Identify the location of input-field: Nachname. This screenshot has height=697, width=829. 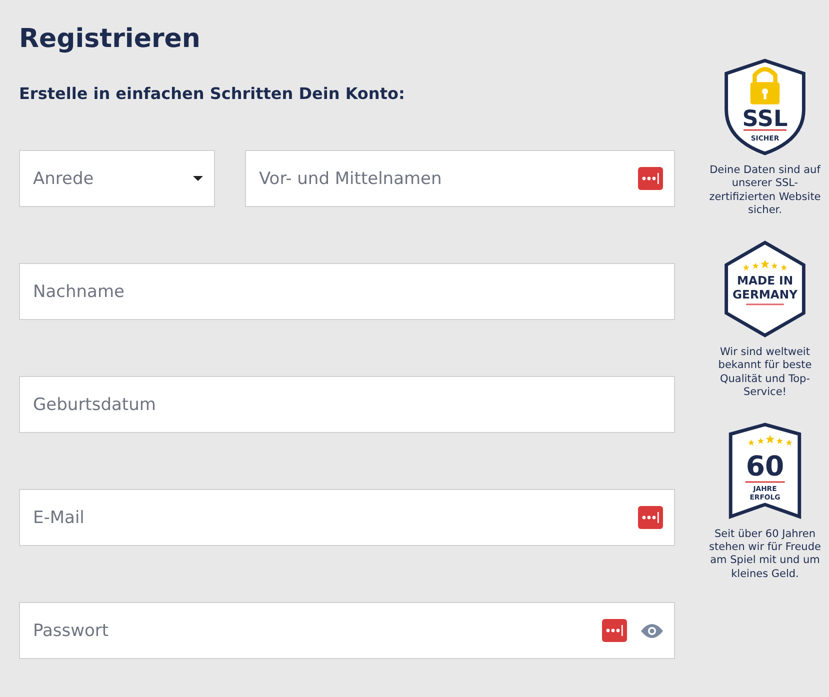
(347, 291).